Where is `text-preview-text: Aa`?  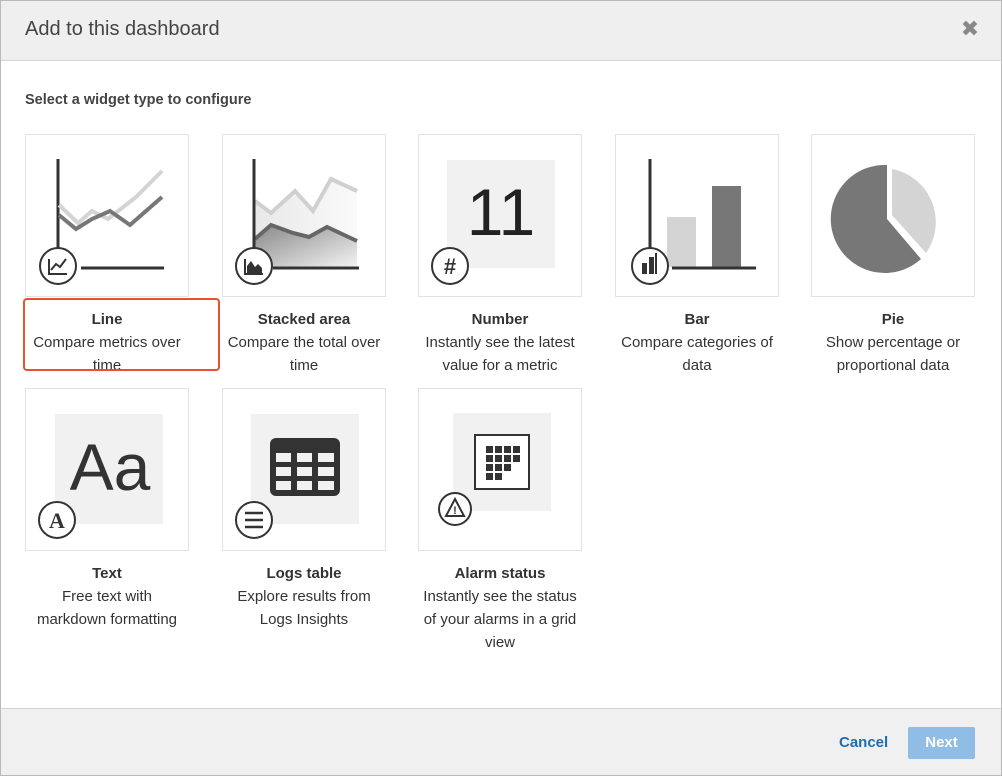
text-preview-text: Aa is located at coordinates (110, 467).